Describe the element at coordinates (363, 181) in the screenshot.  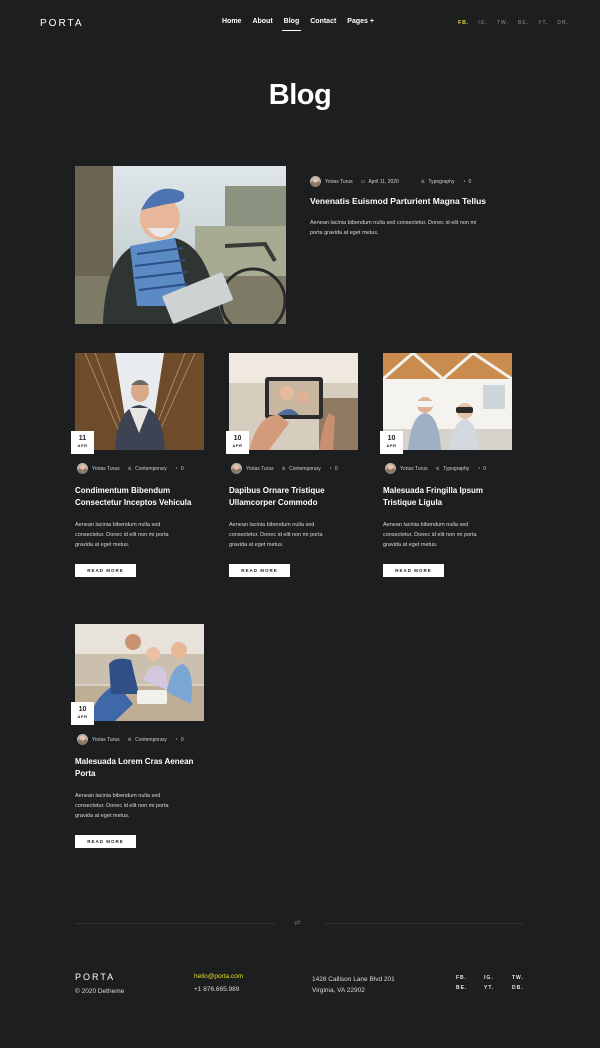
I see `calendar-icon: ▭` at that location.